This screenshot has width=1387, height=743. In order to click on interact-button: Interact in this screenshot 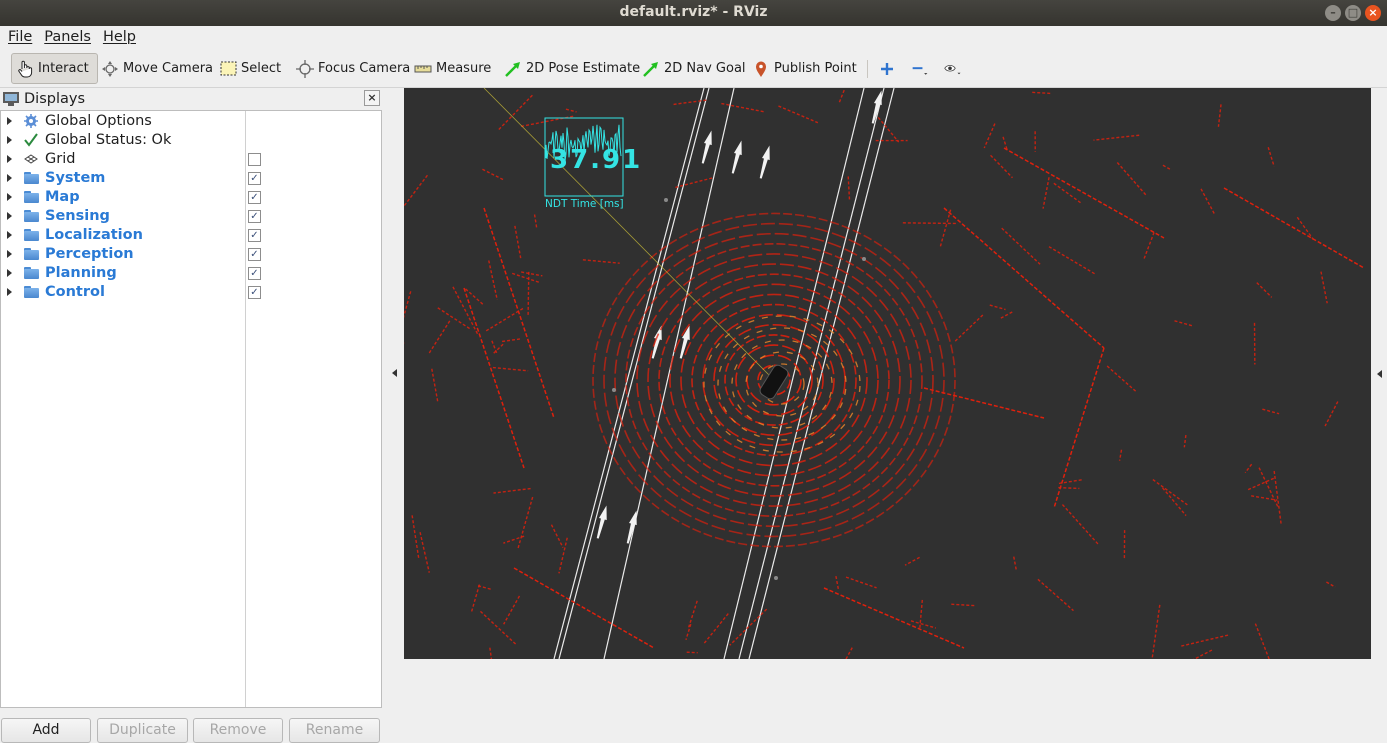, I will do `click(54, 68)`.